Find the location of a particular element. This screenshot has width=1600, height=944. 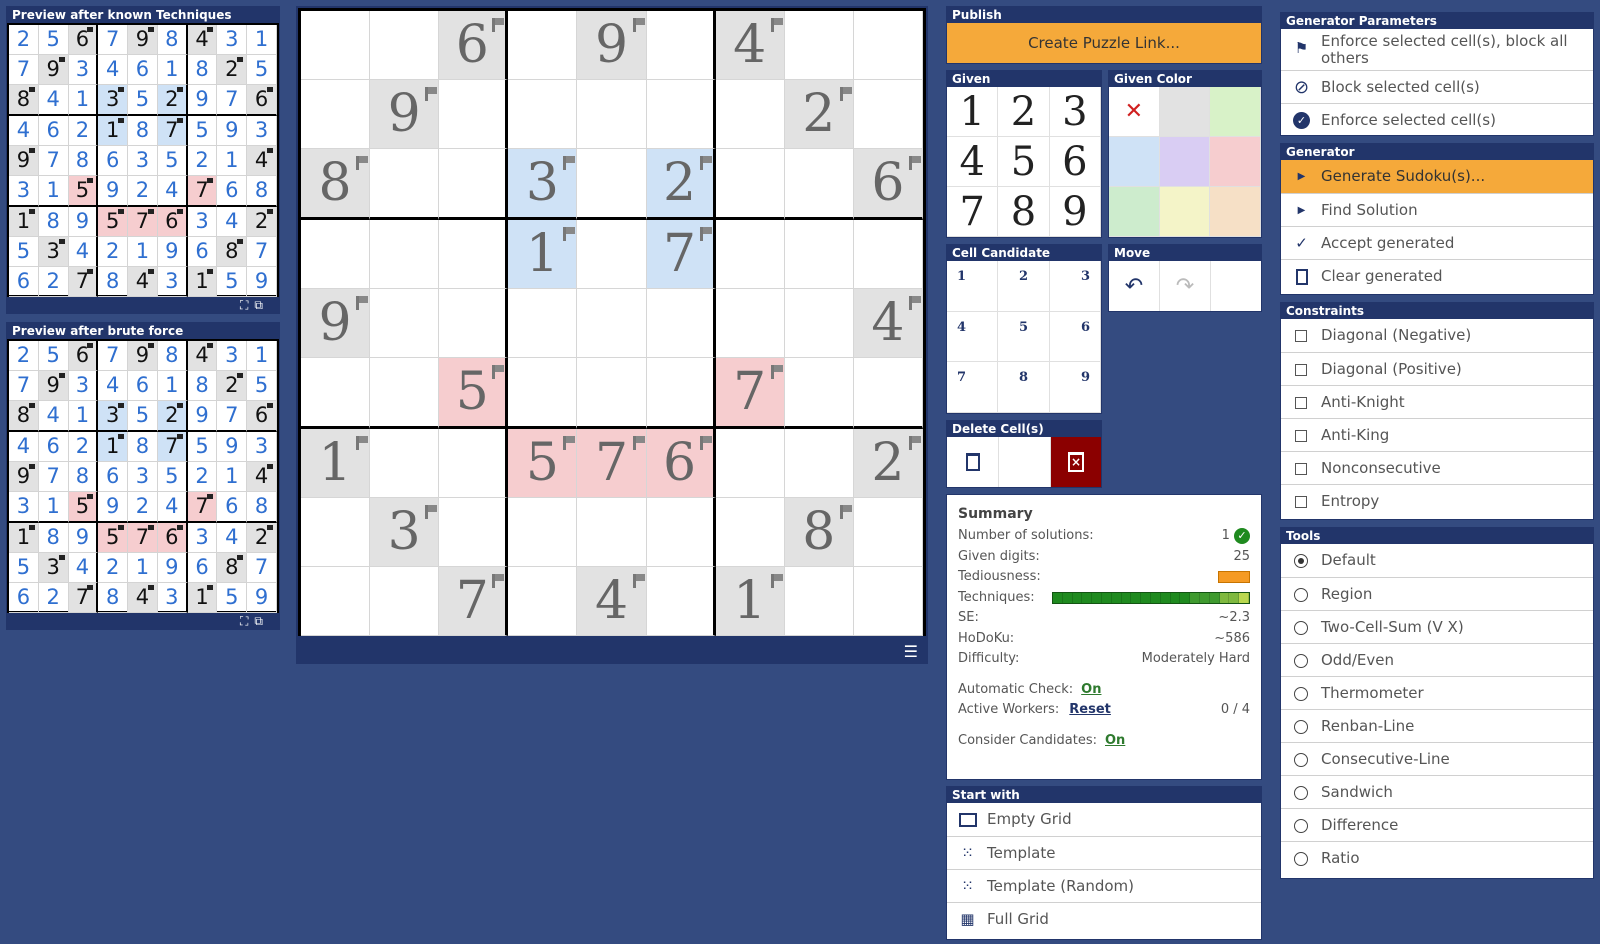

accept-generated-button: ✓ Accept generated is located at coordinates (1437, 242).